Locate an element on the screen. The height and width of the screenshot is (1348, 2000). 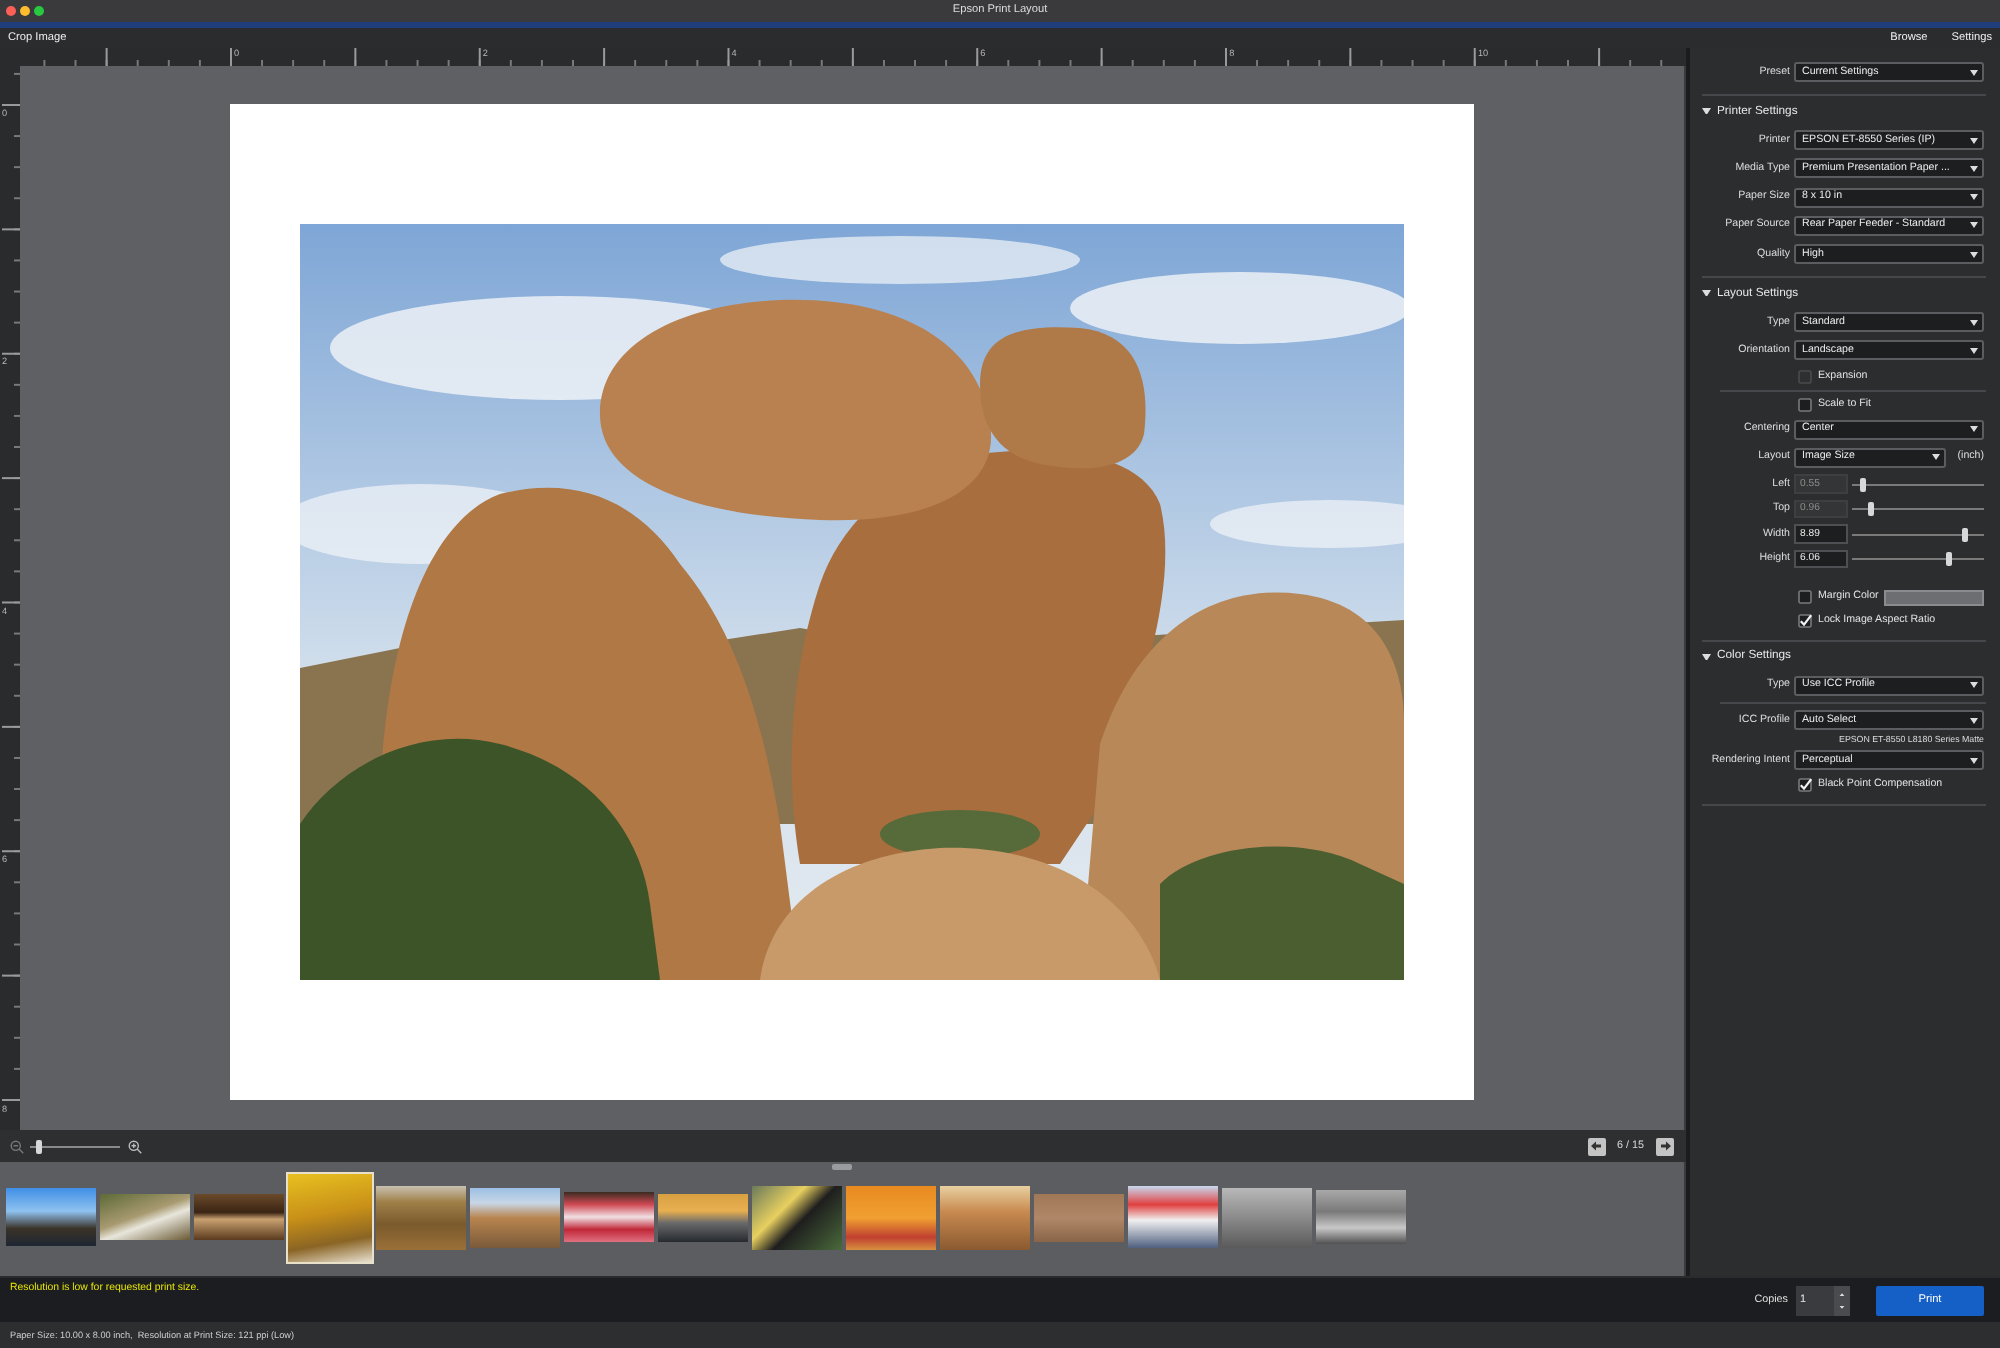
maximize-icon is located at coordinates (38, 11).